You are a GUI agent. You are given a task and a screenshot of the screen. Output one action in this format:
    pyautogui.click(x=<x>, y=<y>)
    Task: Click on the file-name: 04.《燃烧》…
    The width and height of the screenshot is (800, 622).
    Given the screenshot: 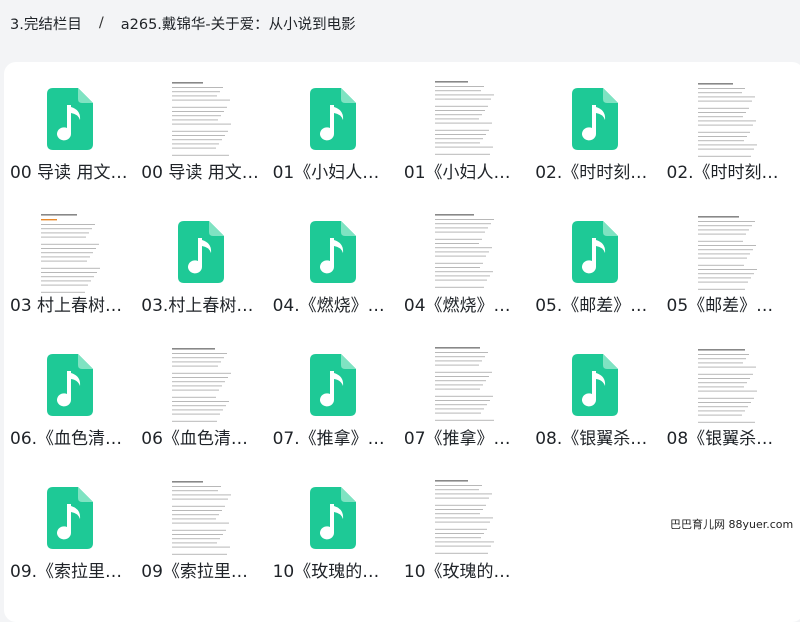 What is the action you would take?
    pyautogui.click(x=328, y=306)
    